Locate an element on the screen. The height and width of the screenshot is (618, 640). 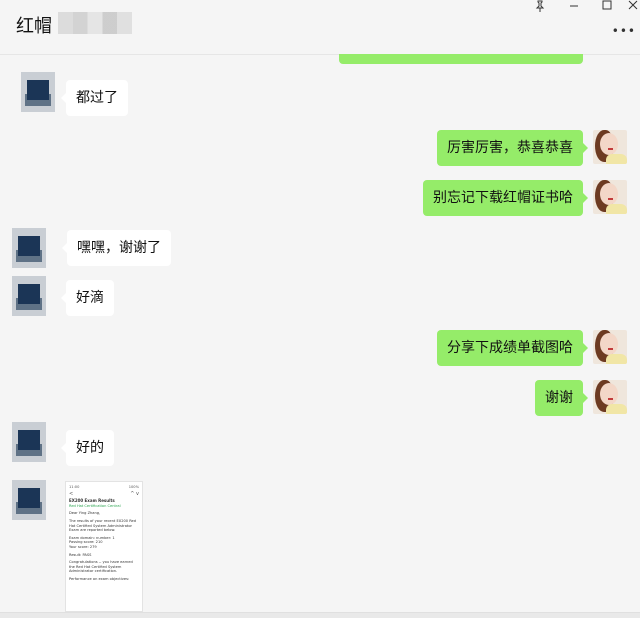
received-message-bubble: 好的 is located at coordinates (87, 448).